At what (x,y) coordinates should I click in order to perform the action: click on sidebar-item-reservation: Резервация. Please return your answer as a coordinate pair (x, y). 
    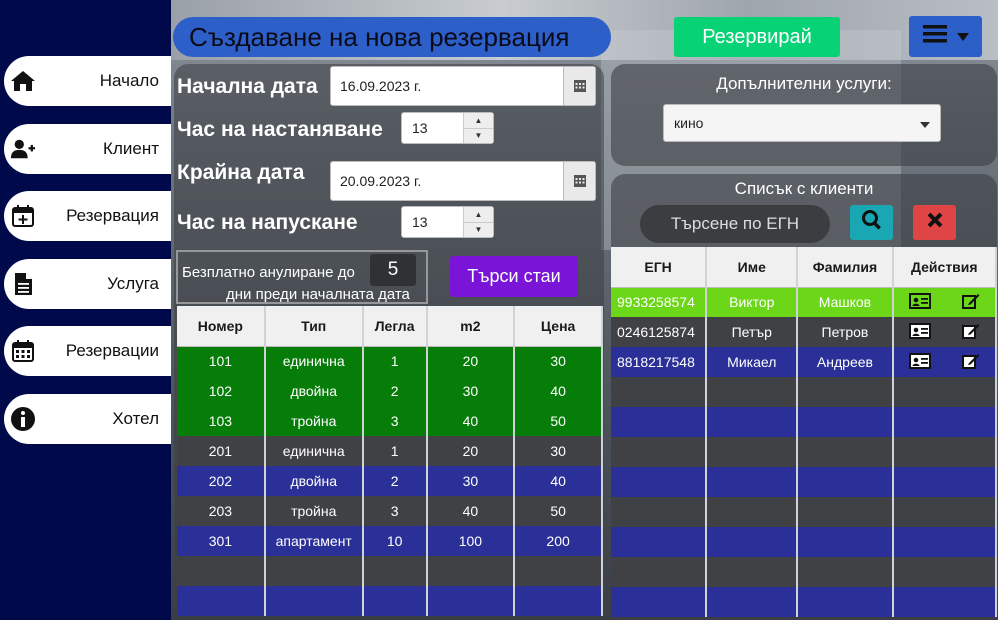
    Looking at the image, I should click on (87, 216).